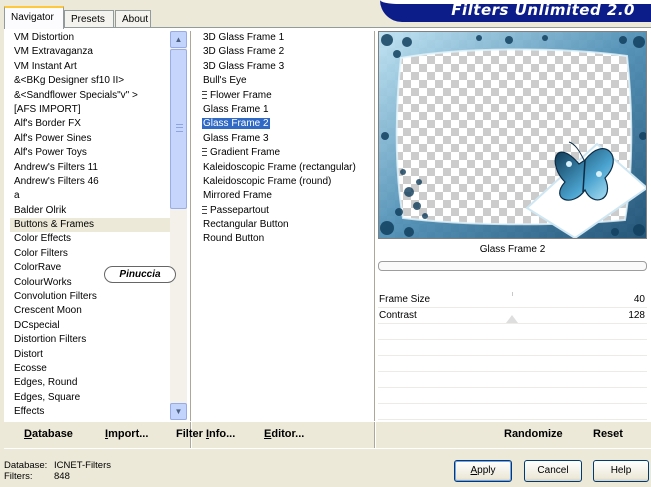 This screenshot has height=487, width=651. What do you see at coordinates (92, 168) in the screenshot?
I see `category-item: Andrew's Filters 11` at bounding box center [92, 168].